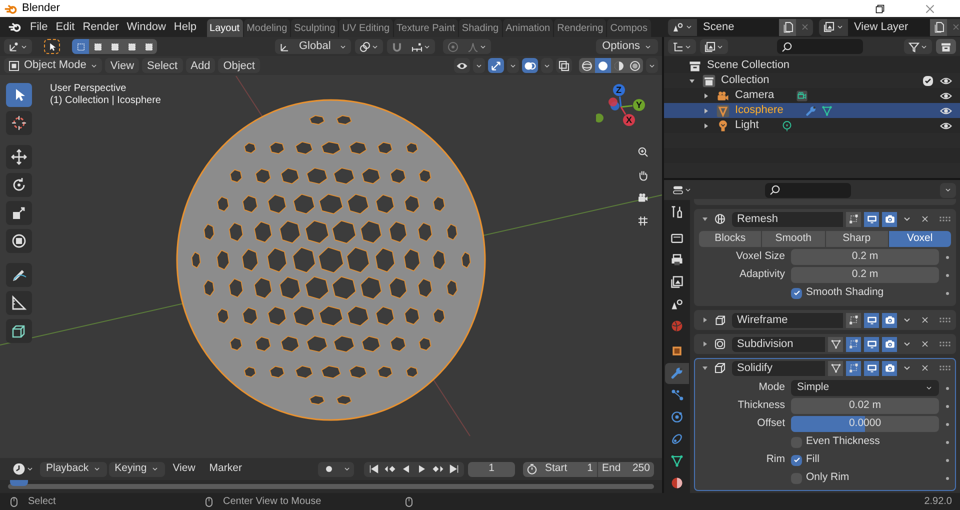  What do you see at coordinates (39, 27) in the screenshot?
I see `menu-item: File` at bounding box center [39, 27].